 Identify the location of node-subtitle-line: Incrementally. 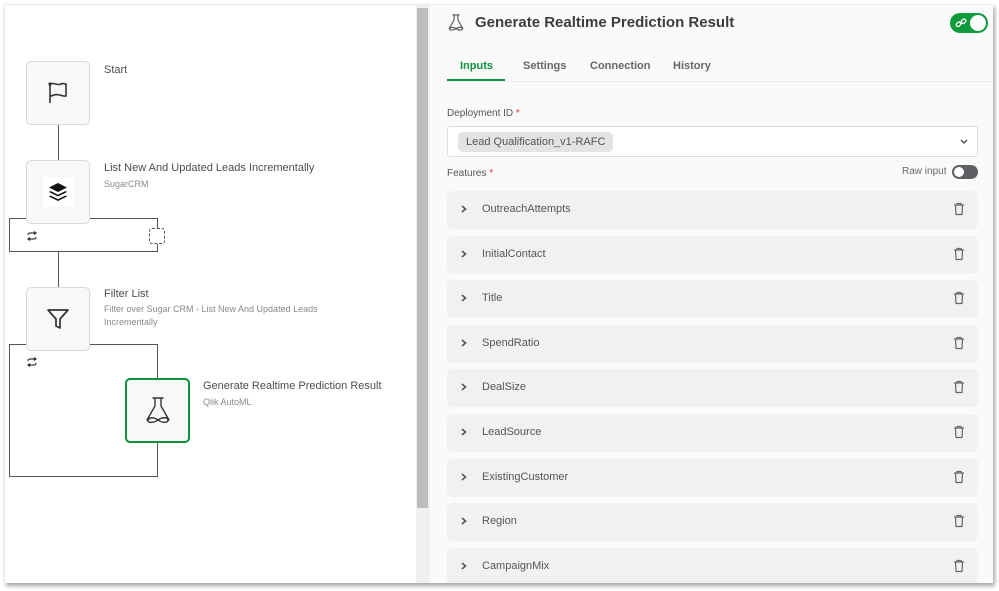
(131, 322).